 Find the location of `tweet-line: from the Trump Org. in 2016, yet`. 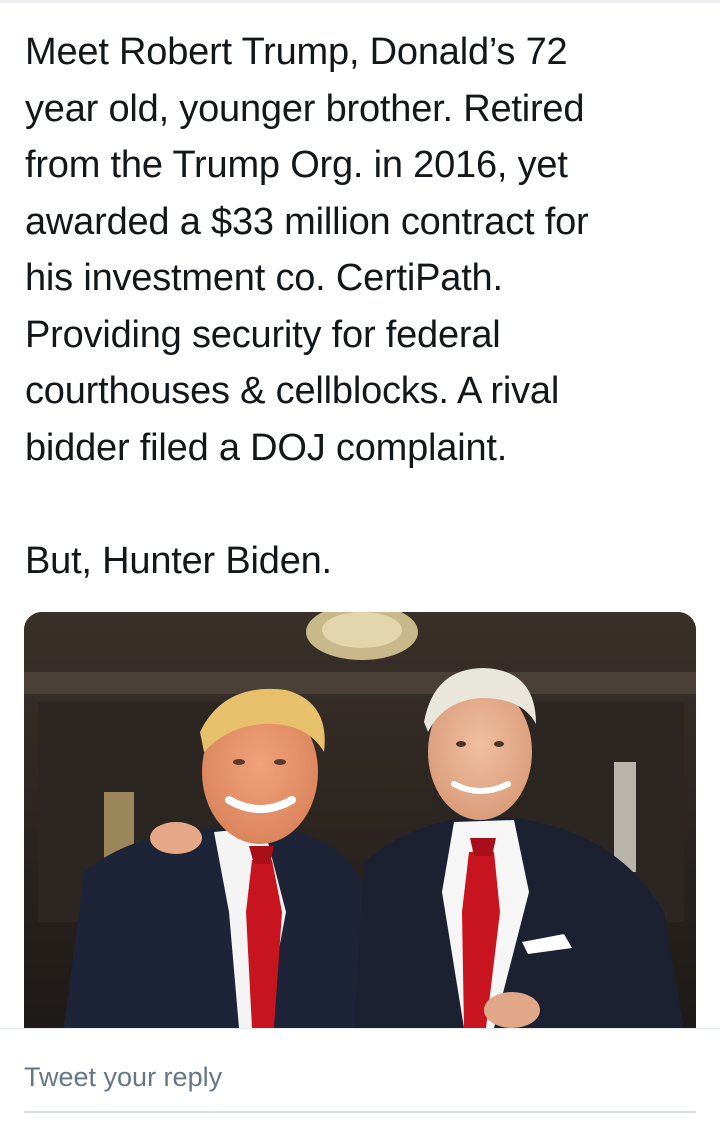

tweet-line: from the Trump Org. in 2016, yet is located at coordinates (296, 165).